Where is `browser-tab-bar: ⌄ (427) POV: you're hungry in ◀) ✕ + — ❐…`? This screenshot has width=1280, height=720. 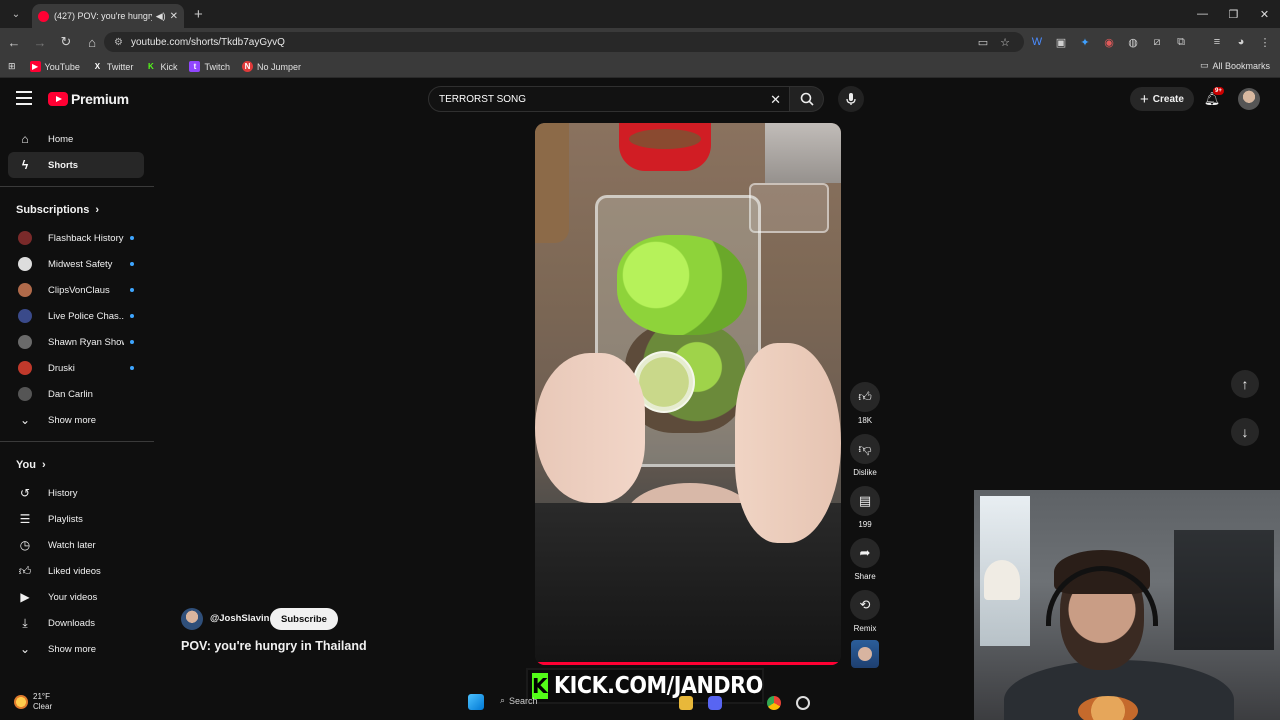
browser-tab-bar: ⌄ (427) POV: you're hungry in ◀) ✕ + — ❐… is located at coordinates (640, 14).